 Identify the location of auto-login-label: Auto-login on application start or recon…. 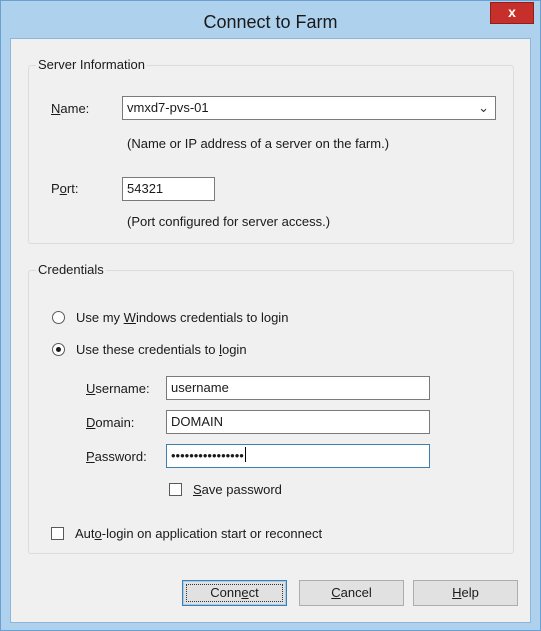
(198, 534).